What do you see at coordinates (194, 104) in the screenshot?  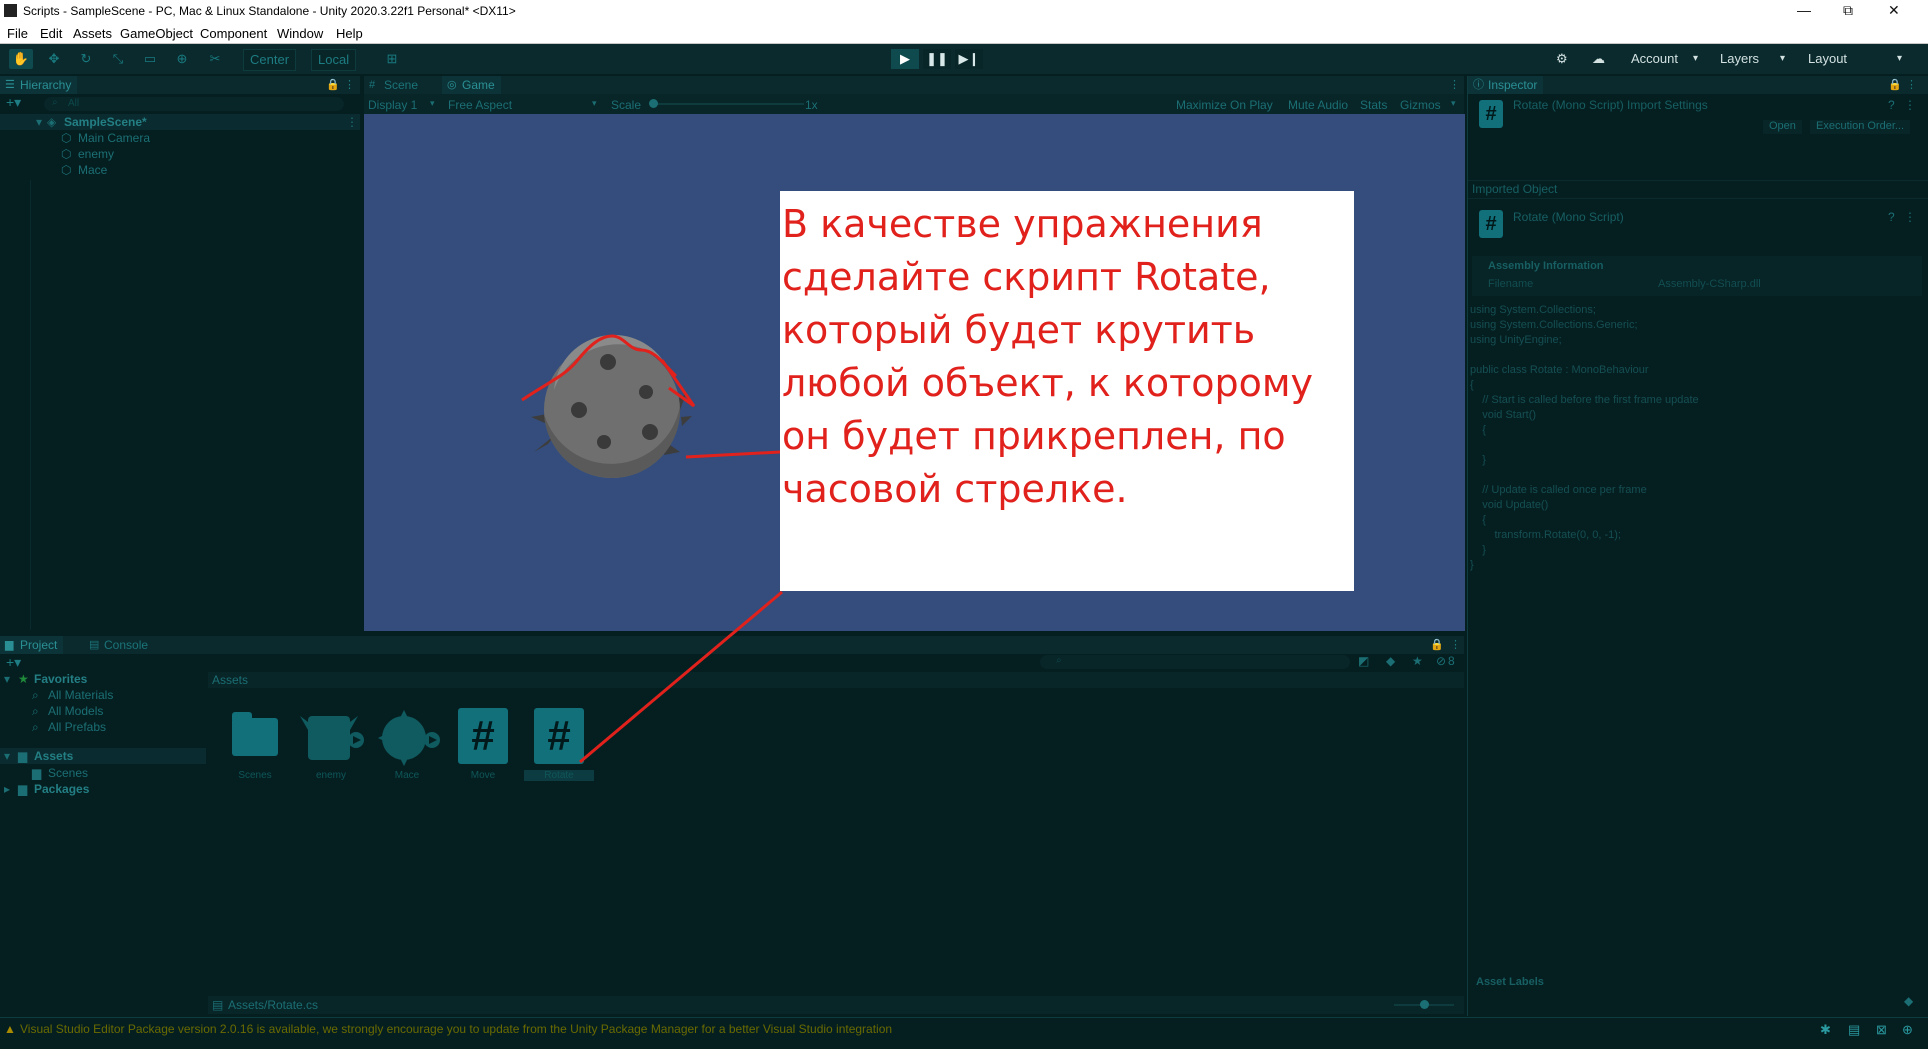 I see `hierarchy-search-input: ⌕ All` at bounding box center [194, 104].